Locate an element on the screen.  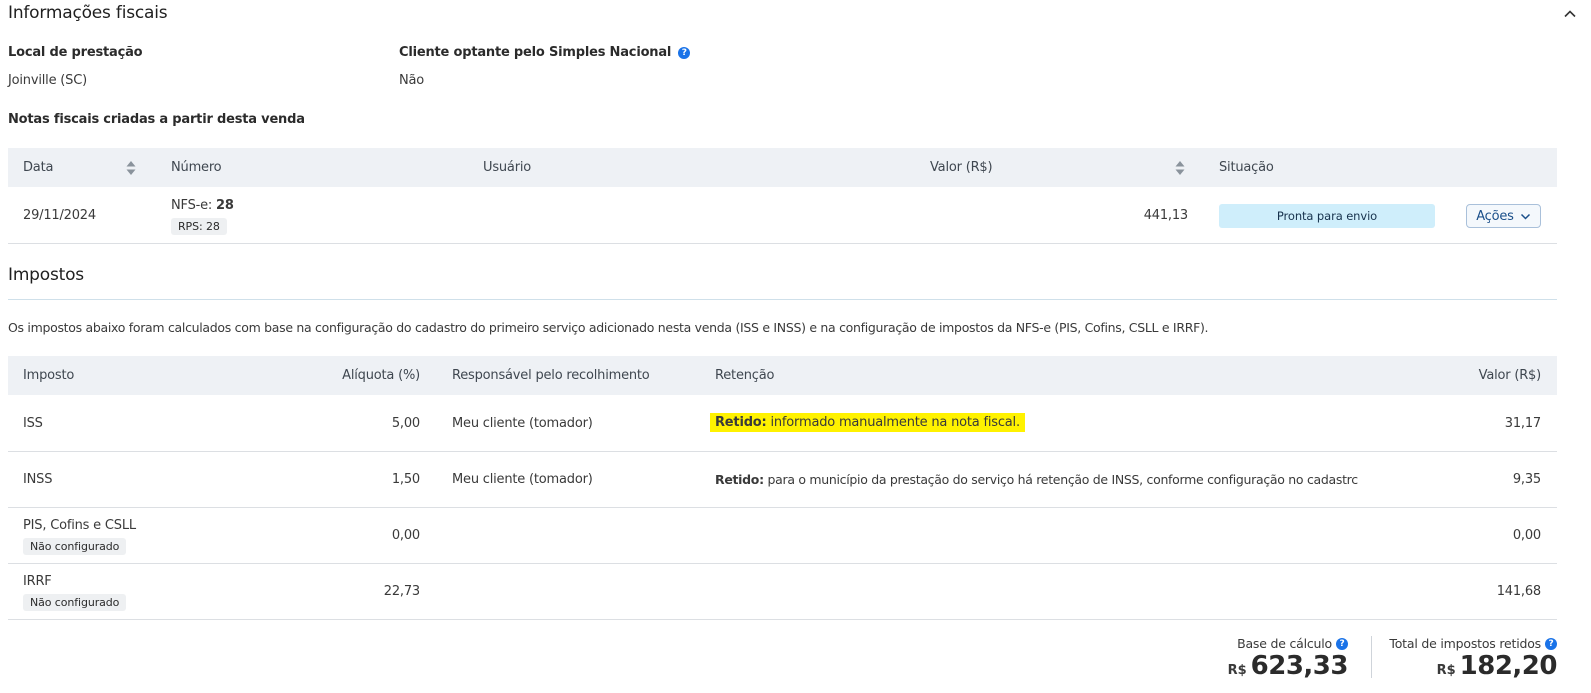
imposto-valor: 31,17 is located at coordinates (1522, 423).